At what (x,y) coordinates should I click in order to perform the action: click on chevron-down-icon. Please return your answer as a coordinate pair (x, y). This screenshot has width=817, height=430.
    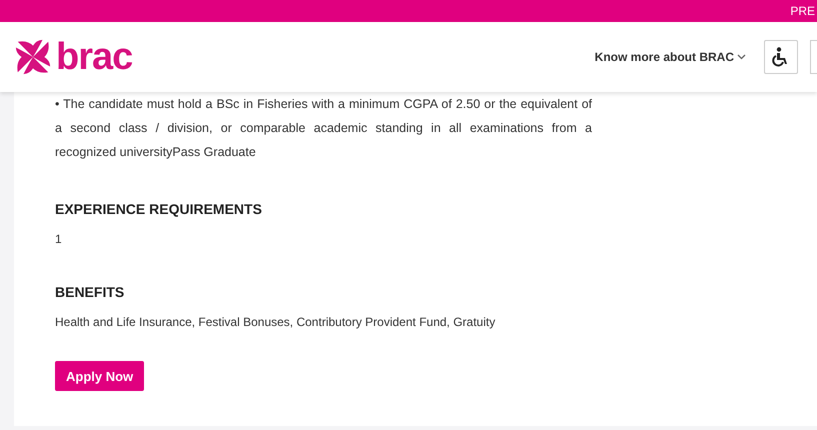
    Looking at the image, I should click on (741, 57).